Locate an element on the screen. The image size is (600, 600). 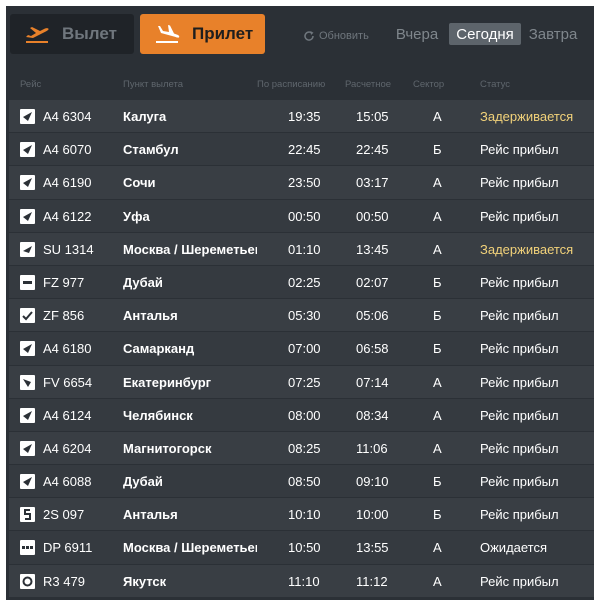
arrivals-tab: Прилет is located at coordinates (202, 34).